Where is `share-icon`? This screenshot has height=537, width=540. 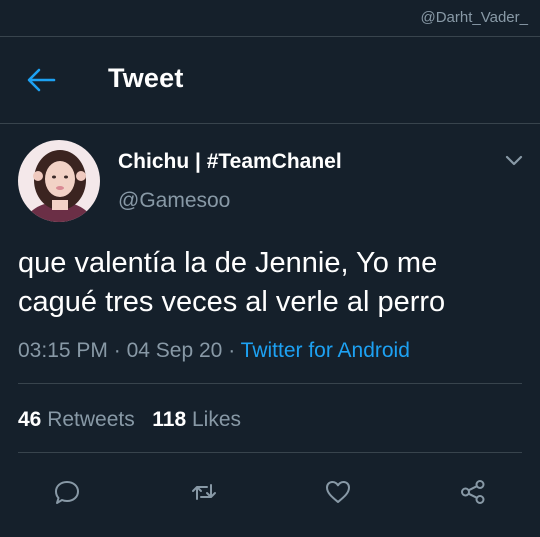
share-icon is located at coordinates (473, 492).